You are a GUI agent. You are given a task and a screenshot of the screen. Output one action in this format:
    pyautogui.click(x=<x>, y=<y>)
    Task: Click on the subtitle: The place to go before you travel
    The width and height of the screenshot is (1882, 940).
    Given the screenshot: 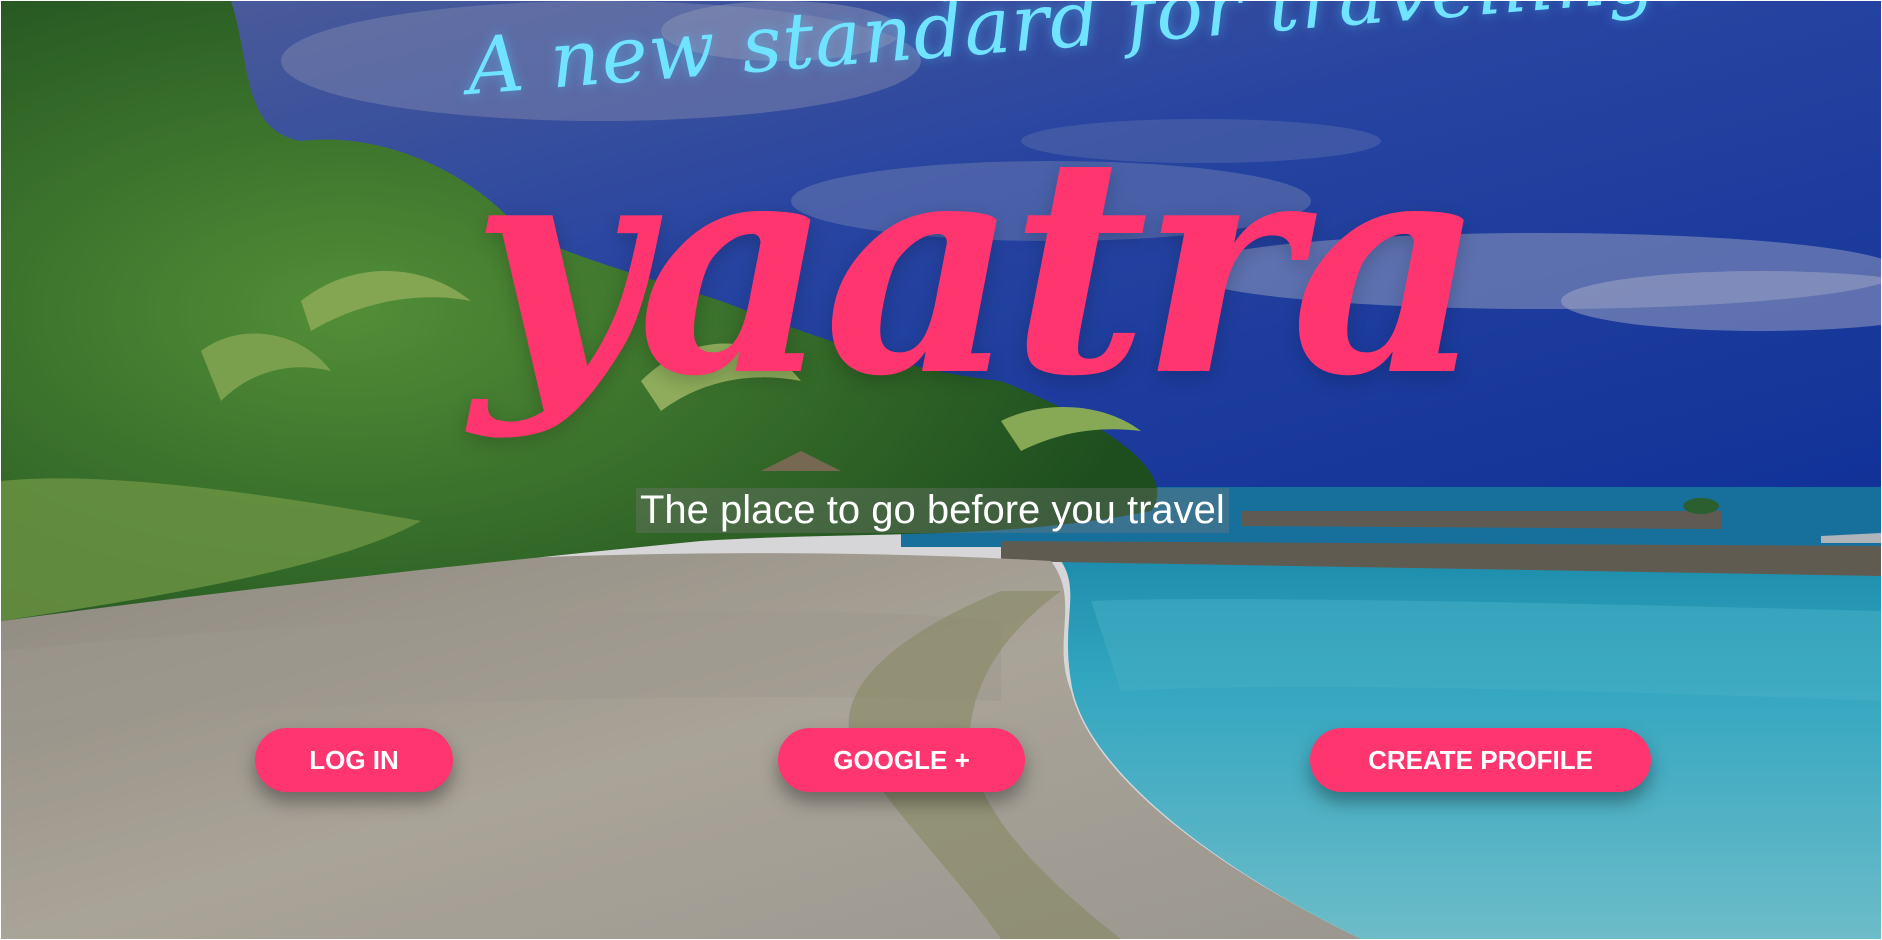 What is the action you would take?
    pyautogui.click(x=932, y=510)
    